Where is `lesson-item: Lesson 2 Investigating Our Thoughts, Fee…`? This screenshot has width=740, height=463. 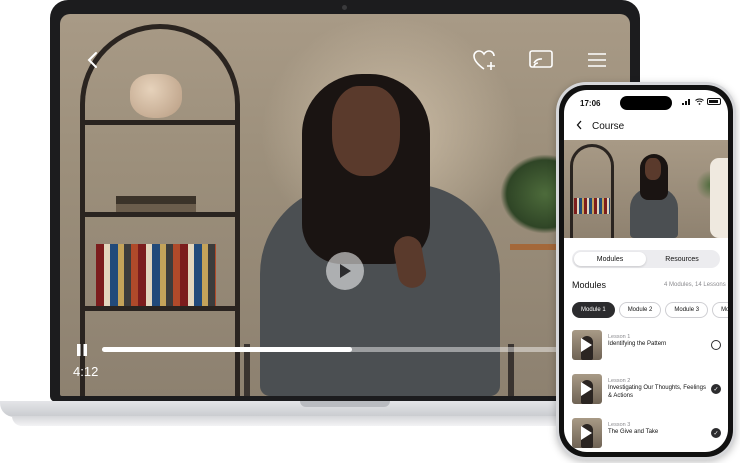 lesson-item: Lesson 2 Investigating Our Thoughts, Fee… is located at coordinates (647, 389).